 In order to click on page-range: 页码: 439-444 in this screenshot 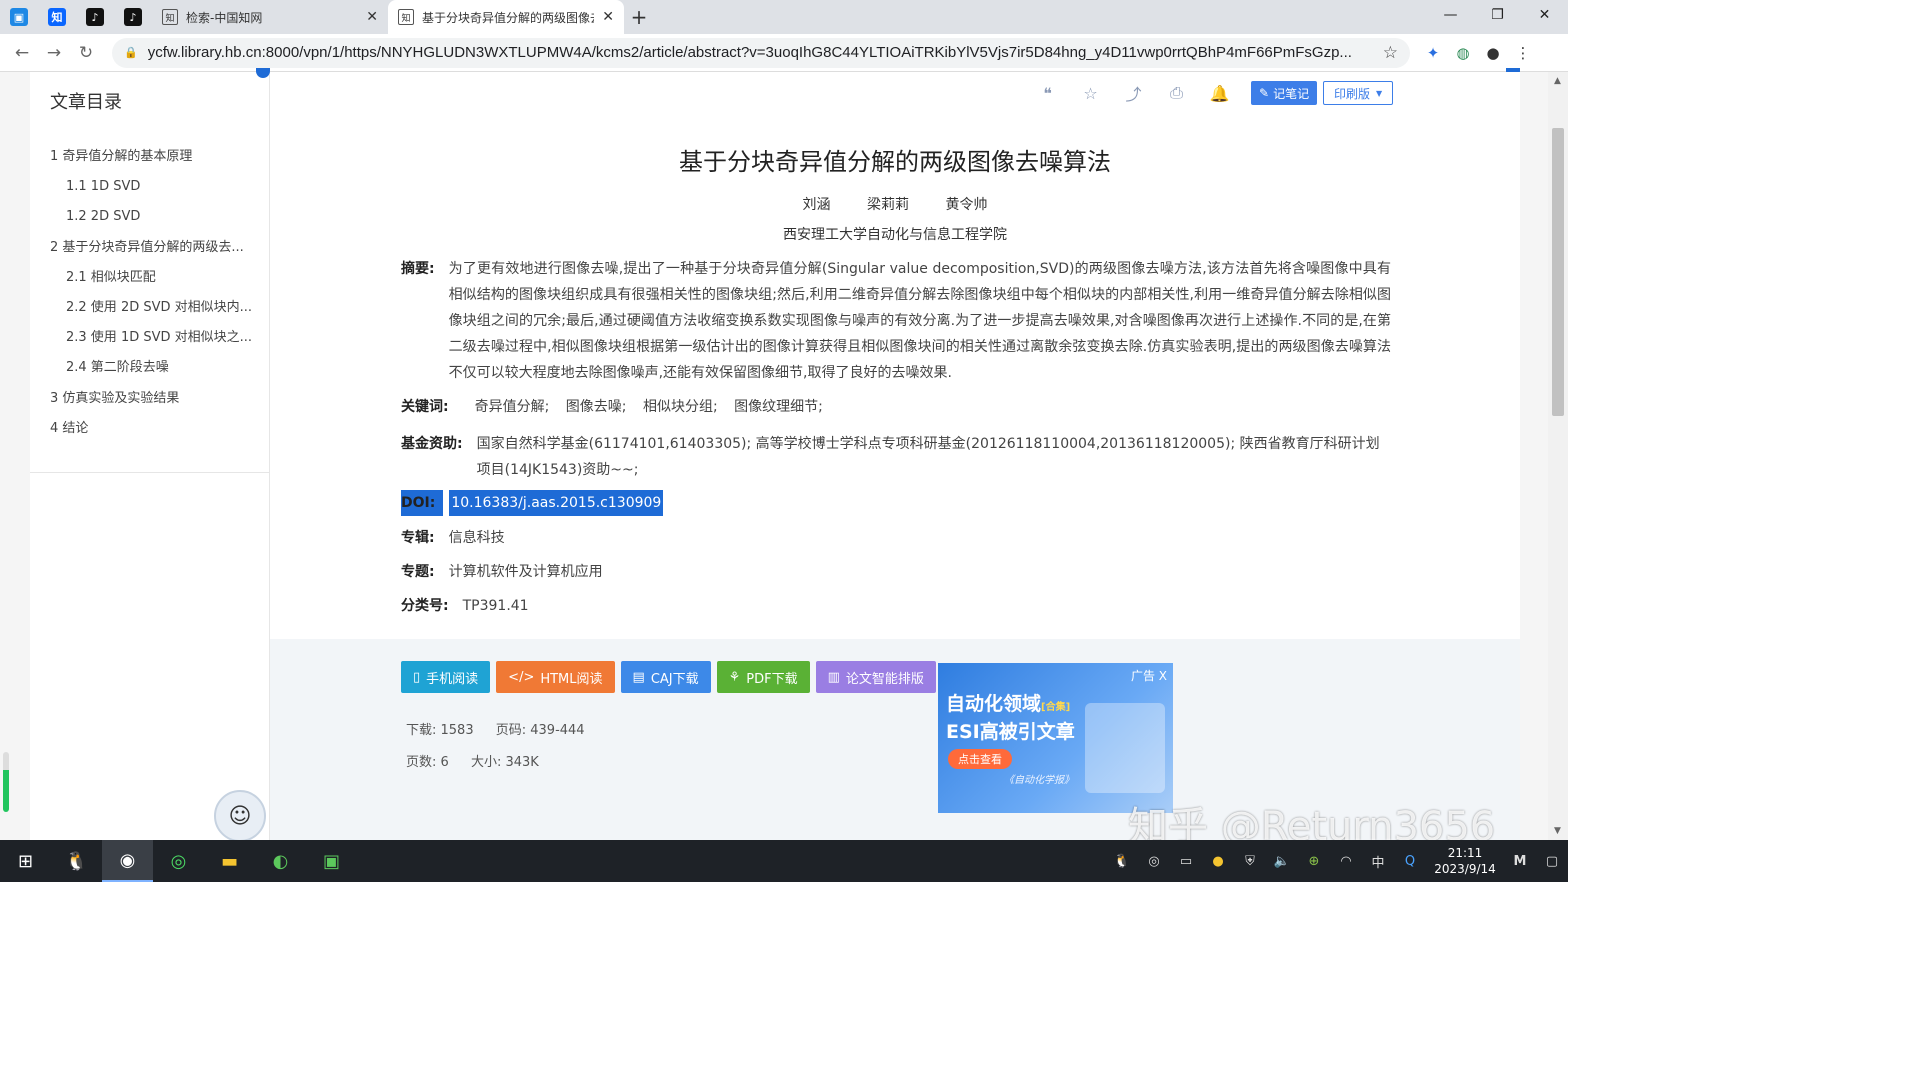, I will do `click(540, 730)`.